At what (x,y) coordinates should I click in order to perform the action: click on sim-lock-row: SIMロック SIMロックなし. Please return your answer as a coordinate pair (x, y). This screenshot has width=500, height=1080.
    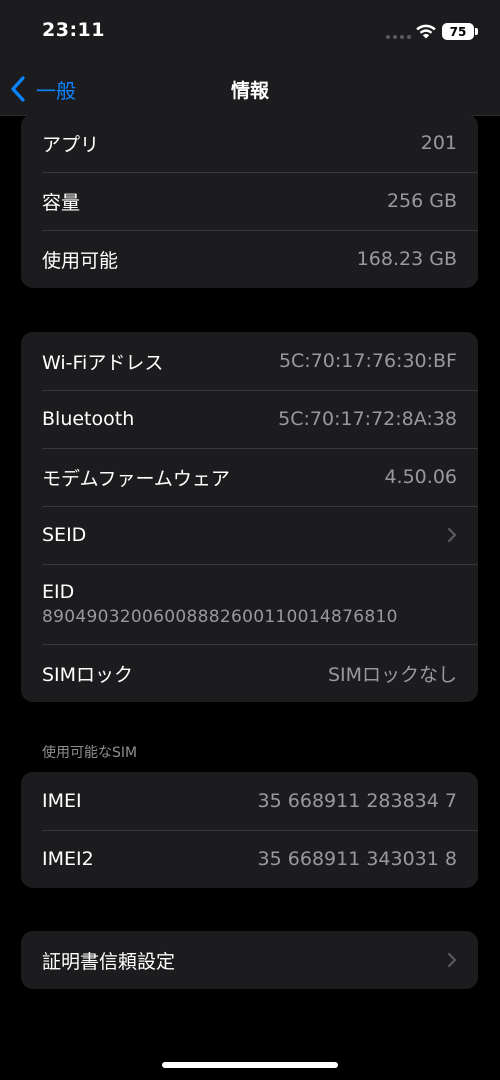
    Looking at the image, I should click on (249, 673).